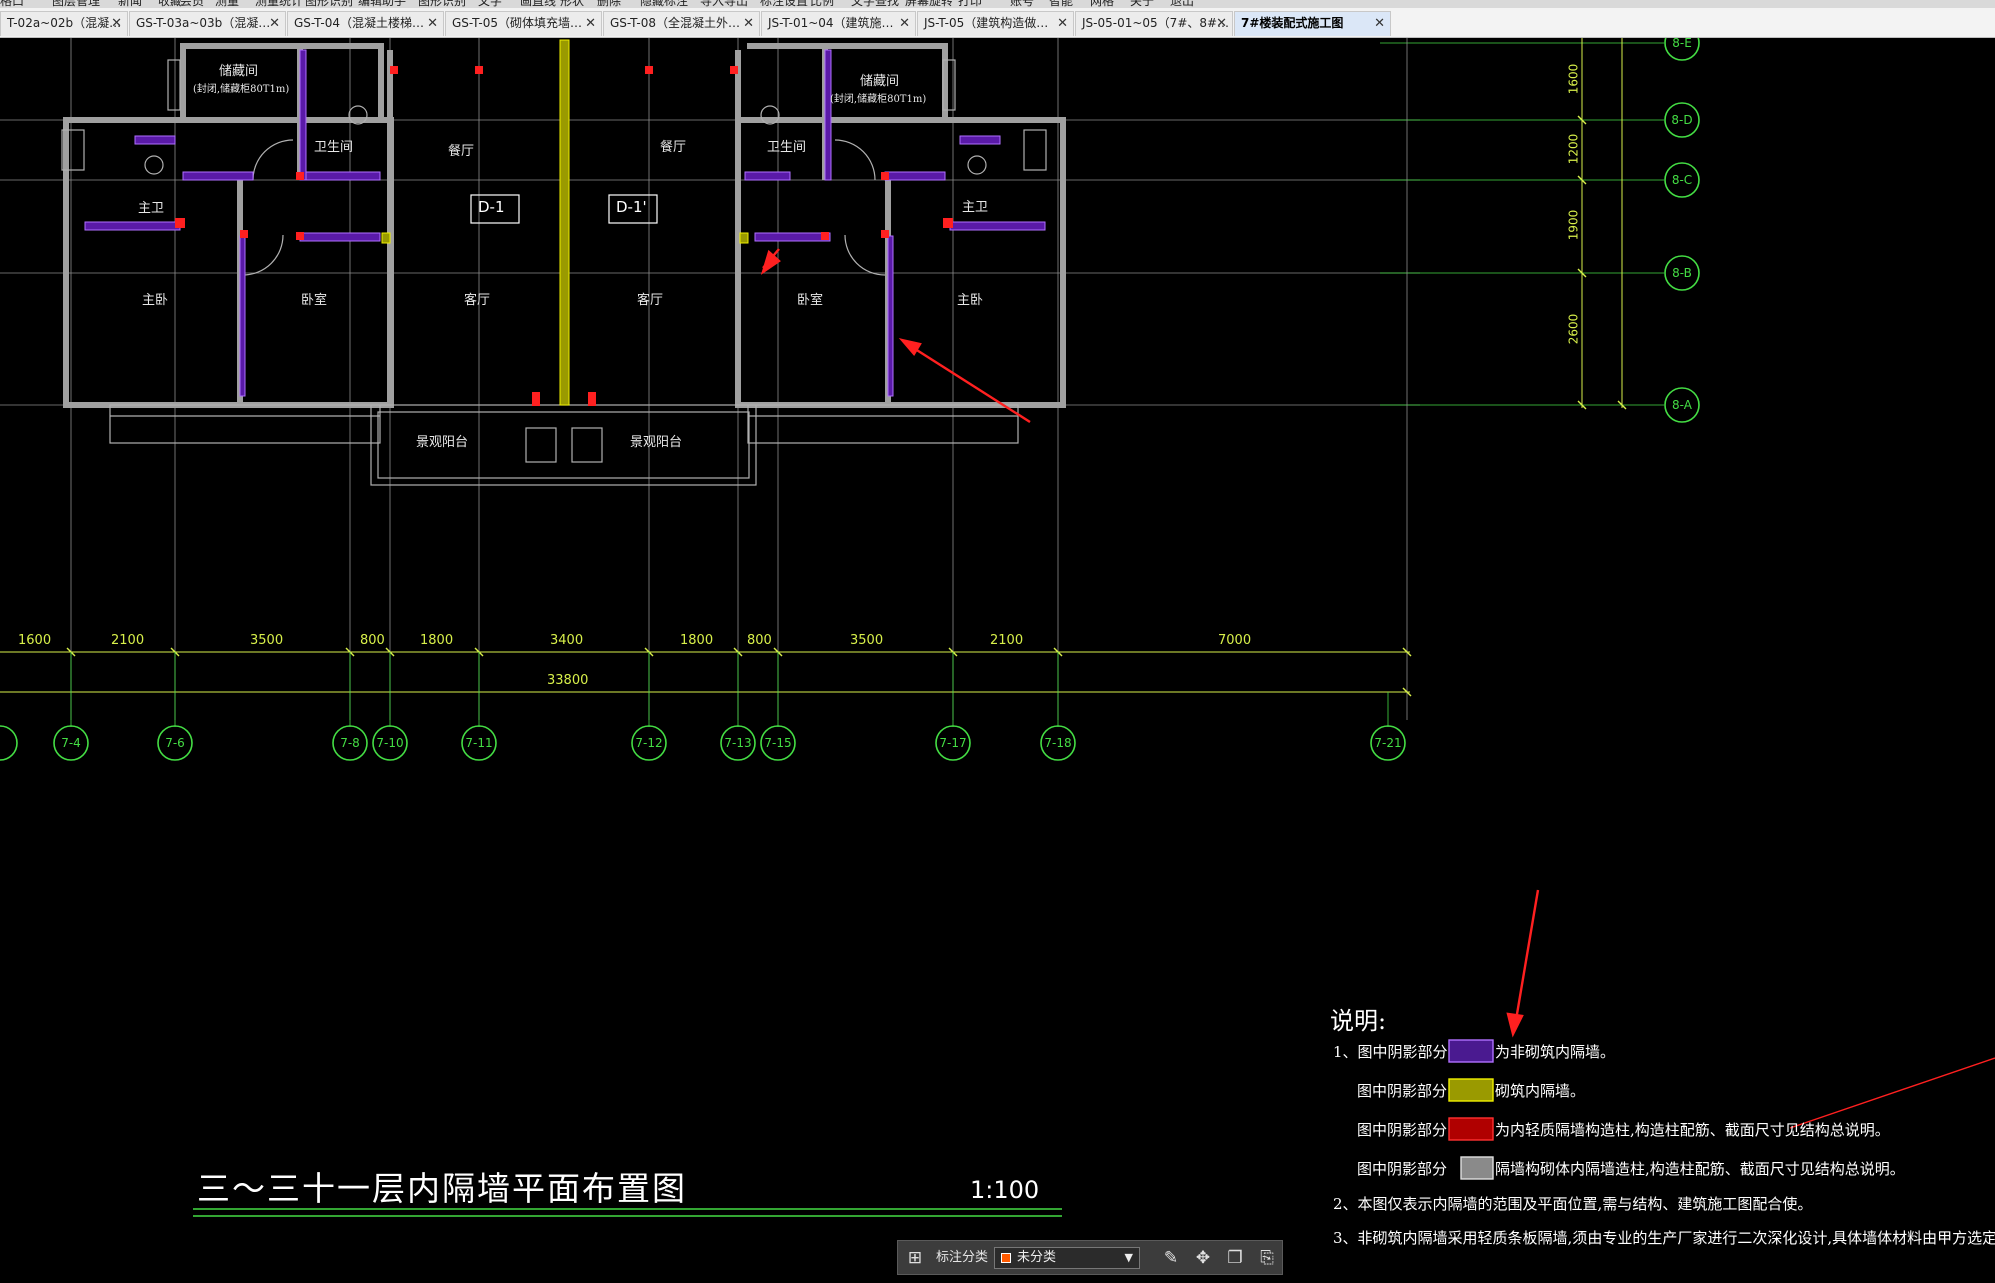  What do you see at coordinates (664, 4) in the screenshot?
I see `menu-item: 隐藏标注` at bounding box center [664, 4].